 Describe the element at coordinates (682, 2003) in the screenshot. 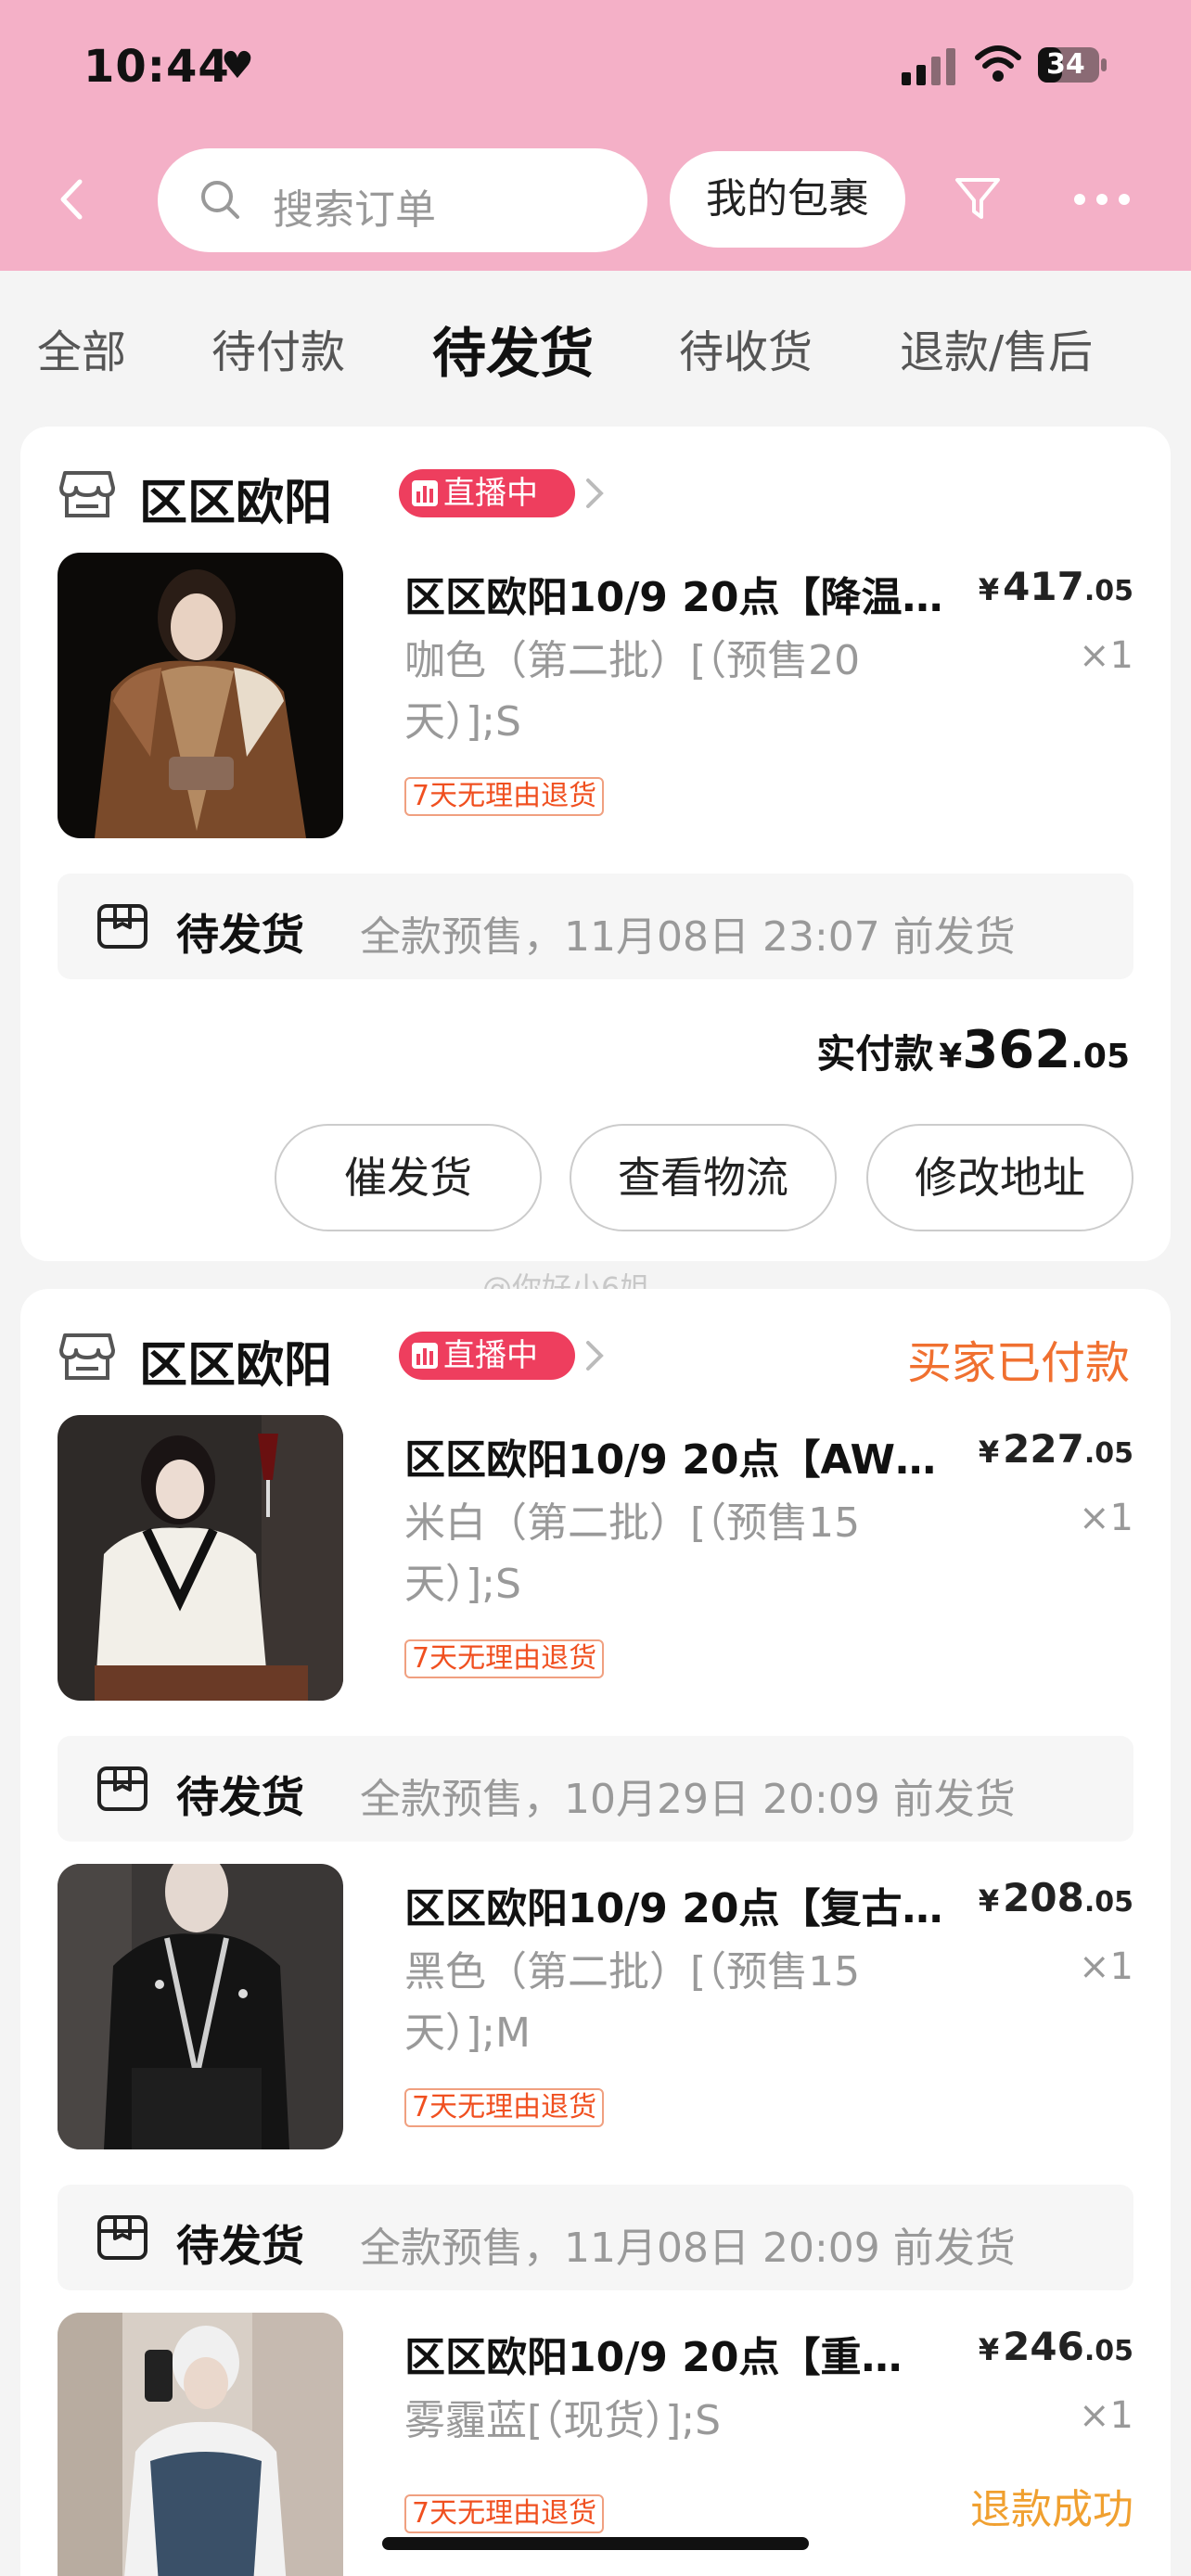

I see `product-sku: 黑色（第二批）[（预售15 天）];M` at that location.